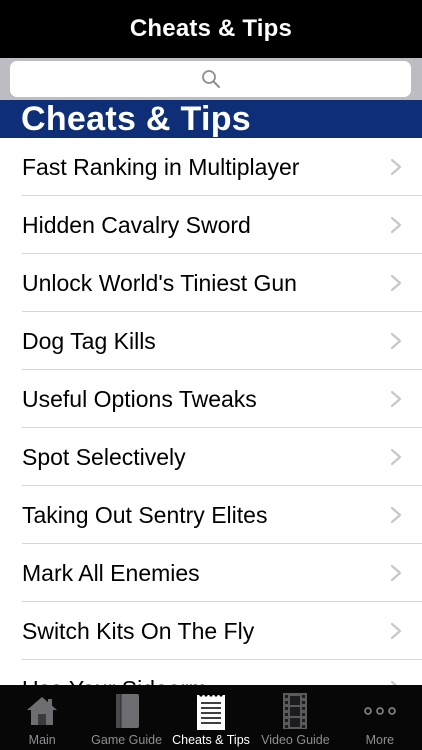  Describe the element at coordinates (295, 740) in the screenshot. I see `tab-label: Video Guide` at that location.